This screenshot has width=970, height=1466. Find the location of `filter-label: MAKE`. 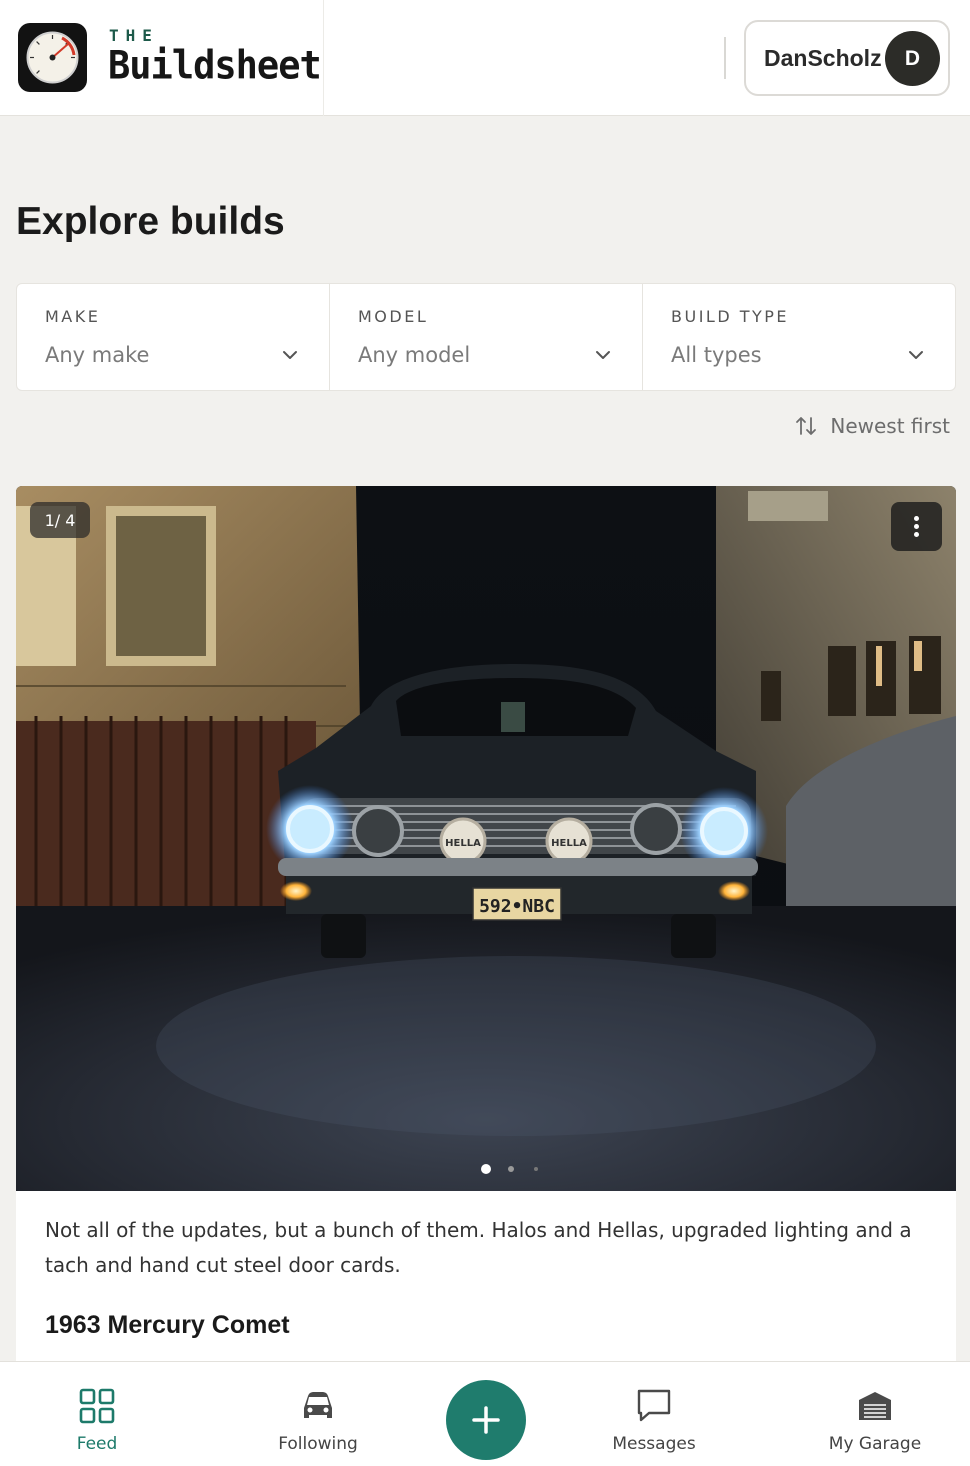

filter-label: MAKE is located at coordinates (73, 316).